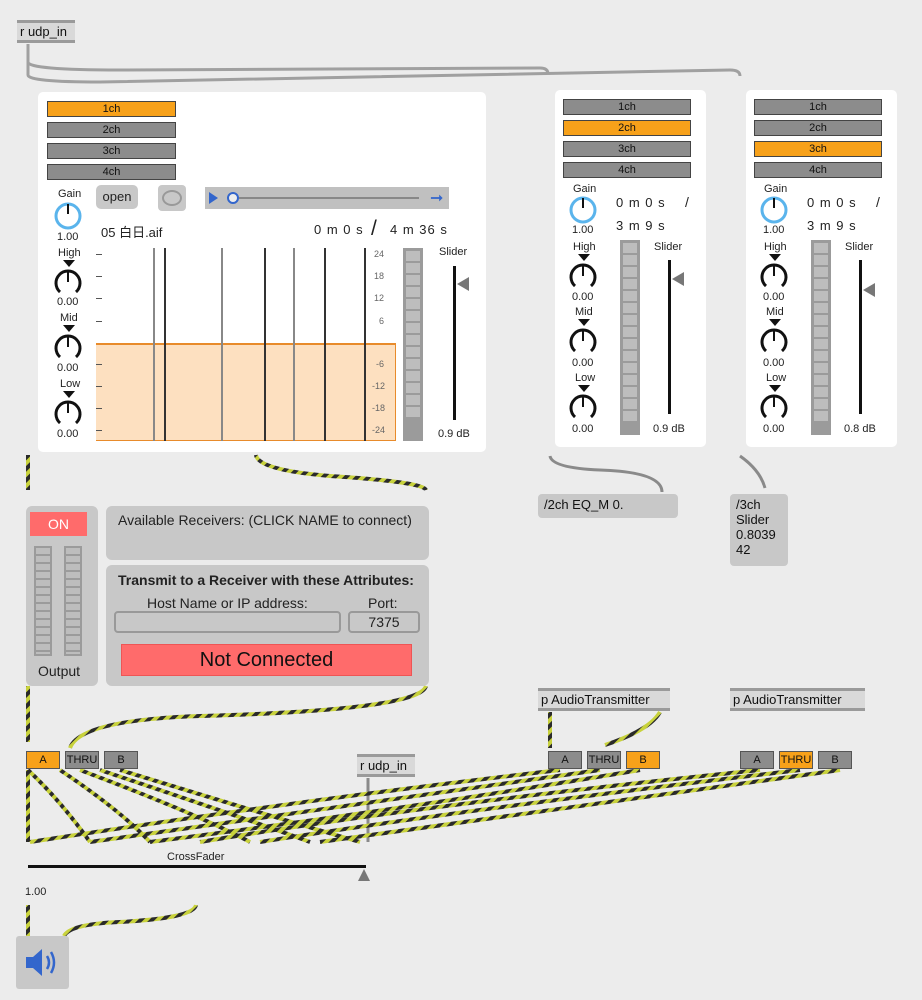 This screenshot has width=922, height=1000. I want to click on play-icon, so click(213, 198).